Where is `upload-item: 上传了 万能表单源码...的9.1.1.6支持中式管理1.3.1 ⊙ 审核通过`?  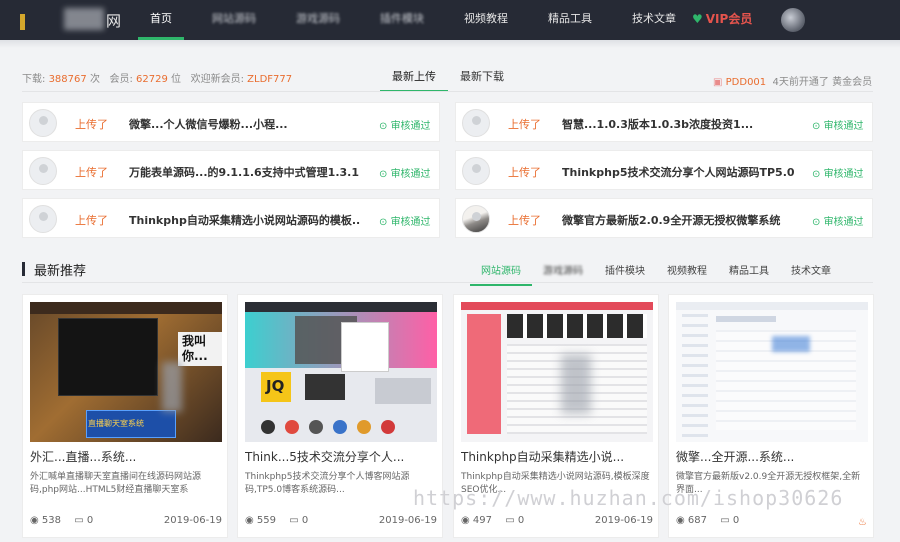 upload-item: 上传了 万能表单源码...的9.1.1.6支持中式管理1.3.1 ⊙ 审核通过 is located at coordinates (231, 170).